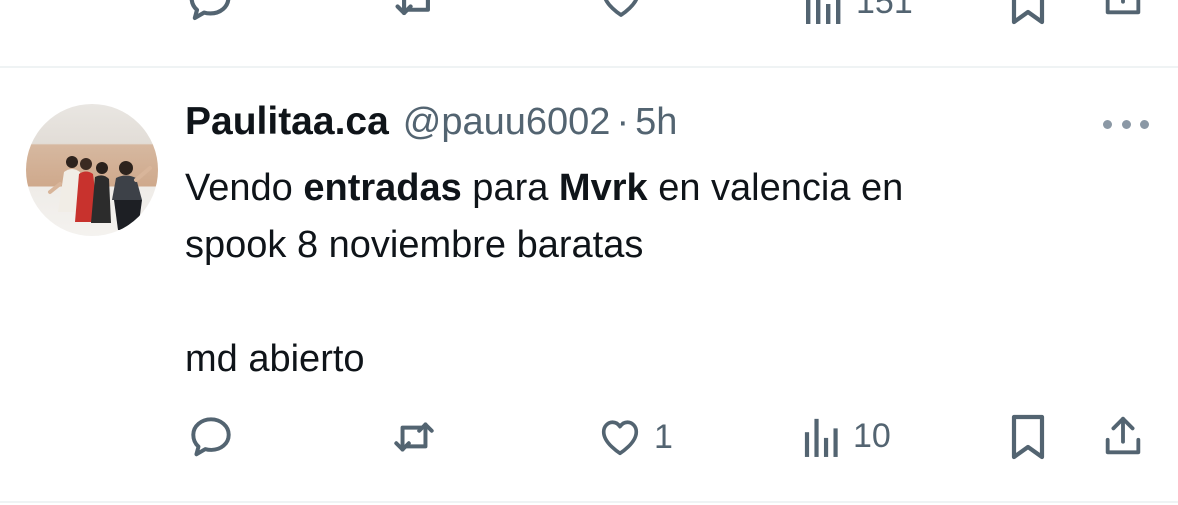  Describe the element at coordinates (507, 122) in the screenshot. I see `user-handle: @pauu6002` at that location.